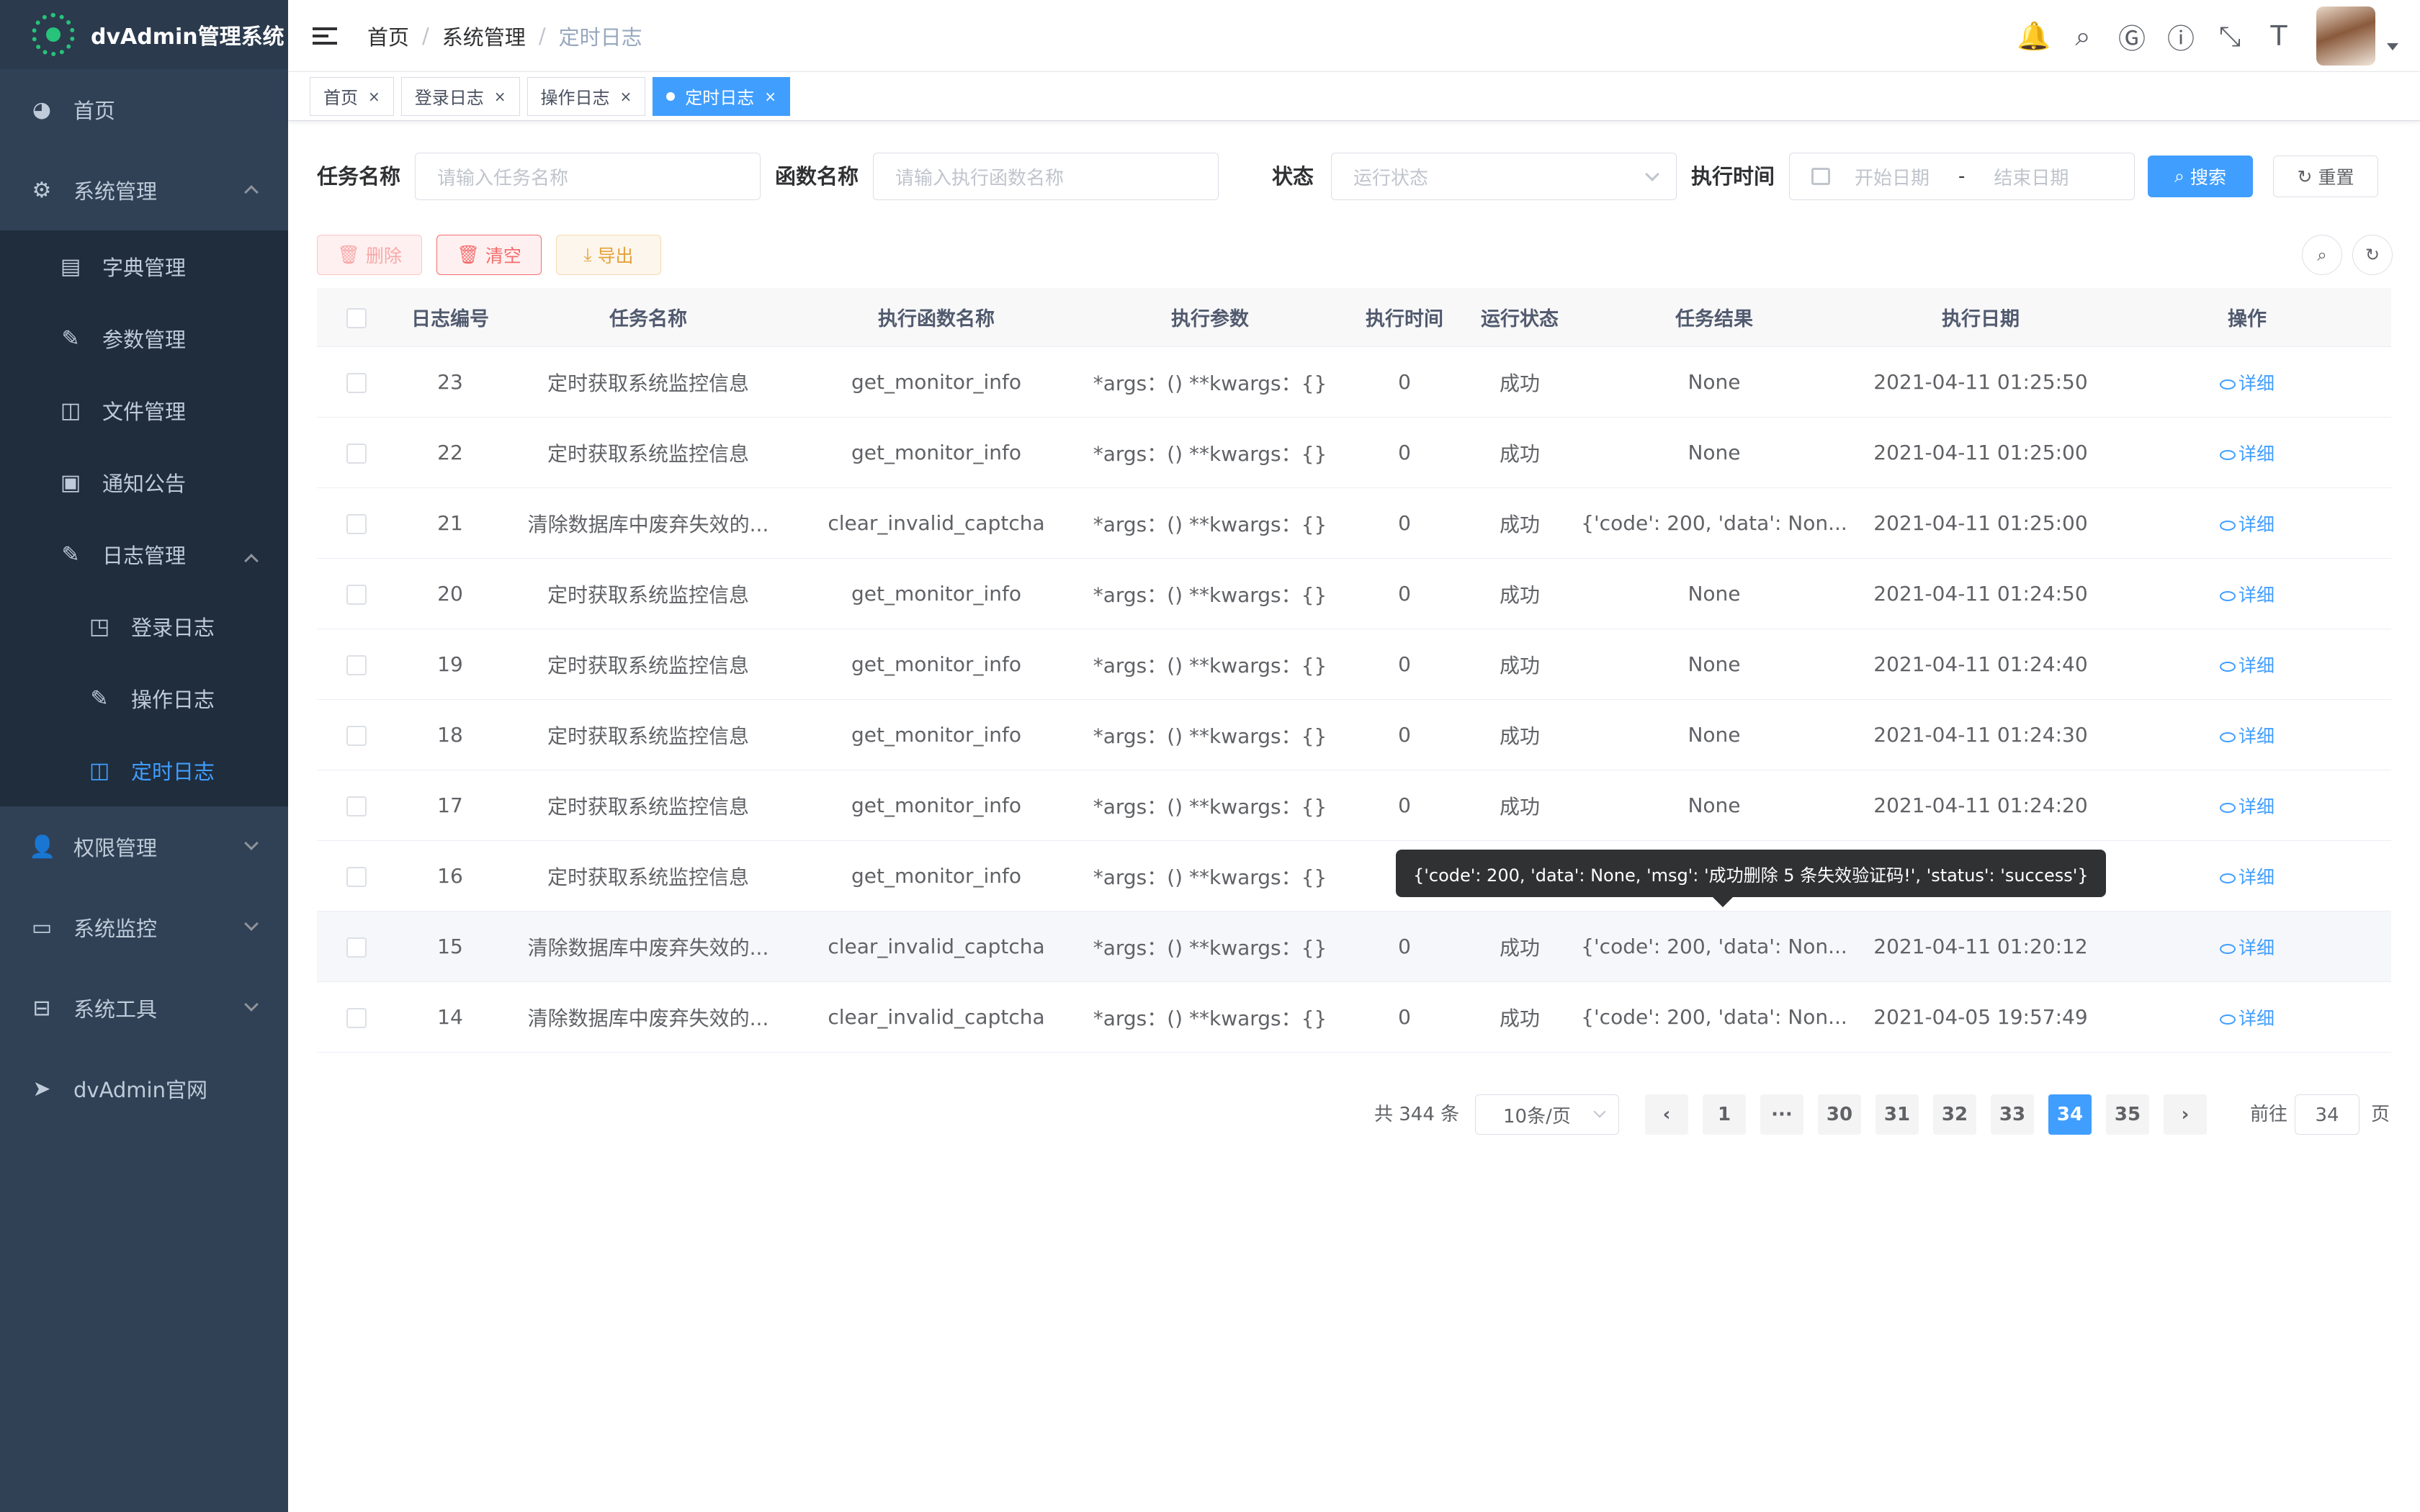 The image size is (2420, 1512). What do you see at coordinates (1980, 317) in the screenshot?
I see `column-header: 执行日期` at bounding box center [1980, 317].